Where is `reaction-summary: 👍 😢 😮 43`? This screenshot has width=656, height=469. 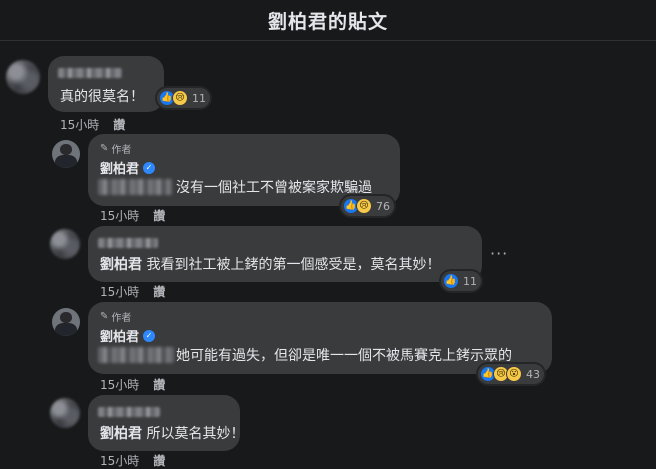
reaction-summary: 👍 😢 😮 43 is located at coordinates (511, 374).